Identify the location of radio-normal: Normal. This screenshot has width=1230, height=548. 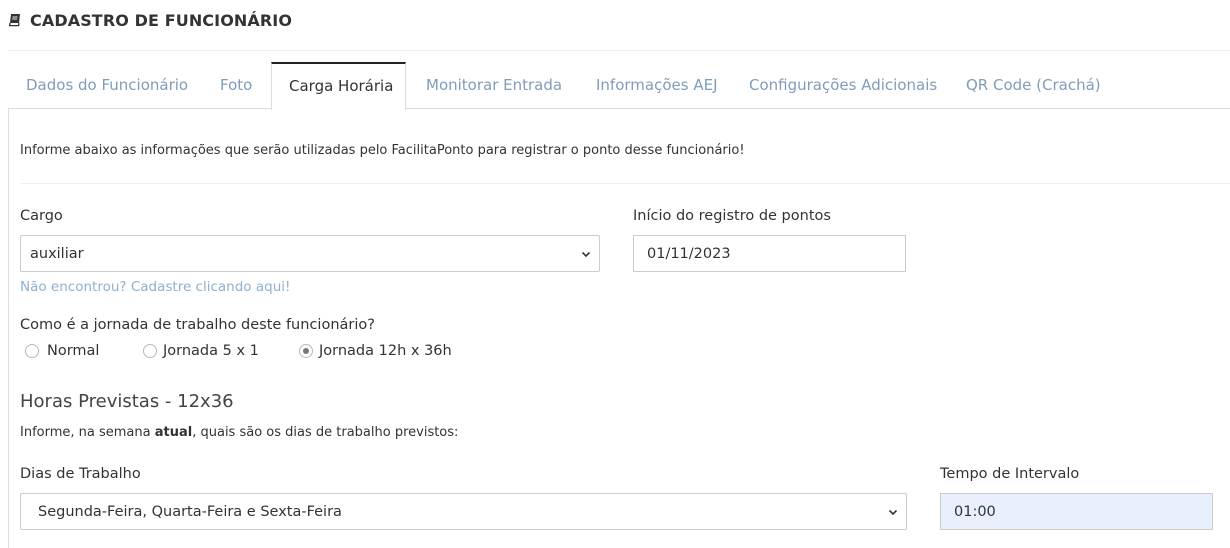
(62, 351).